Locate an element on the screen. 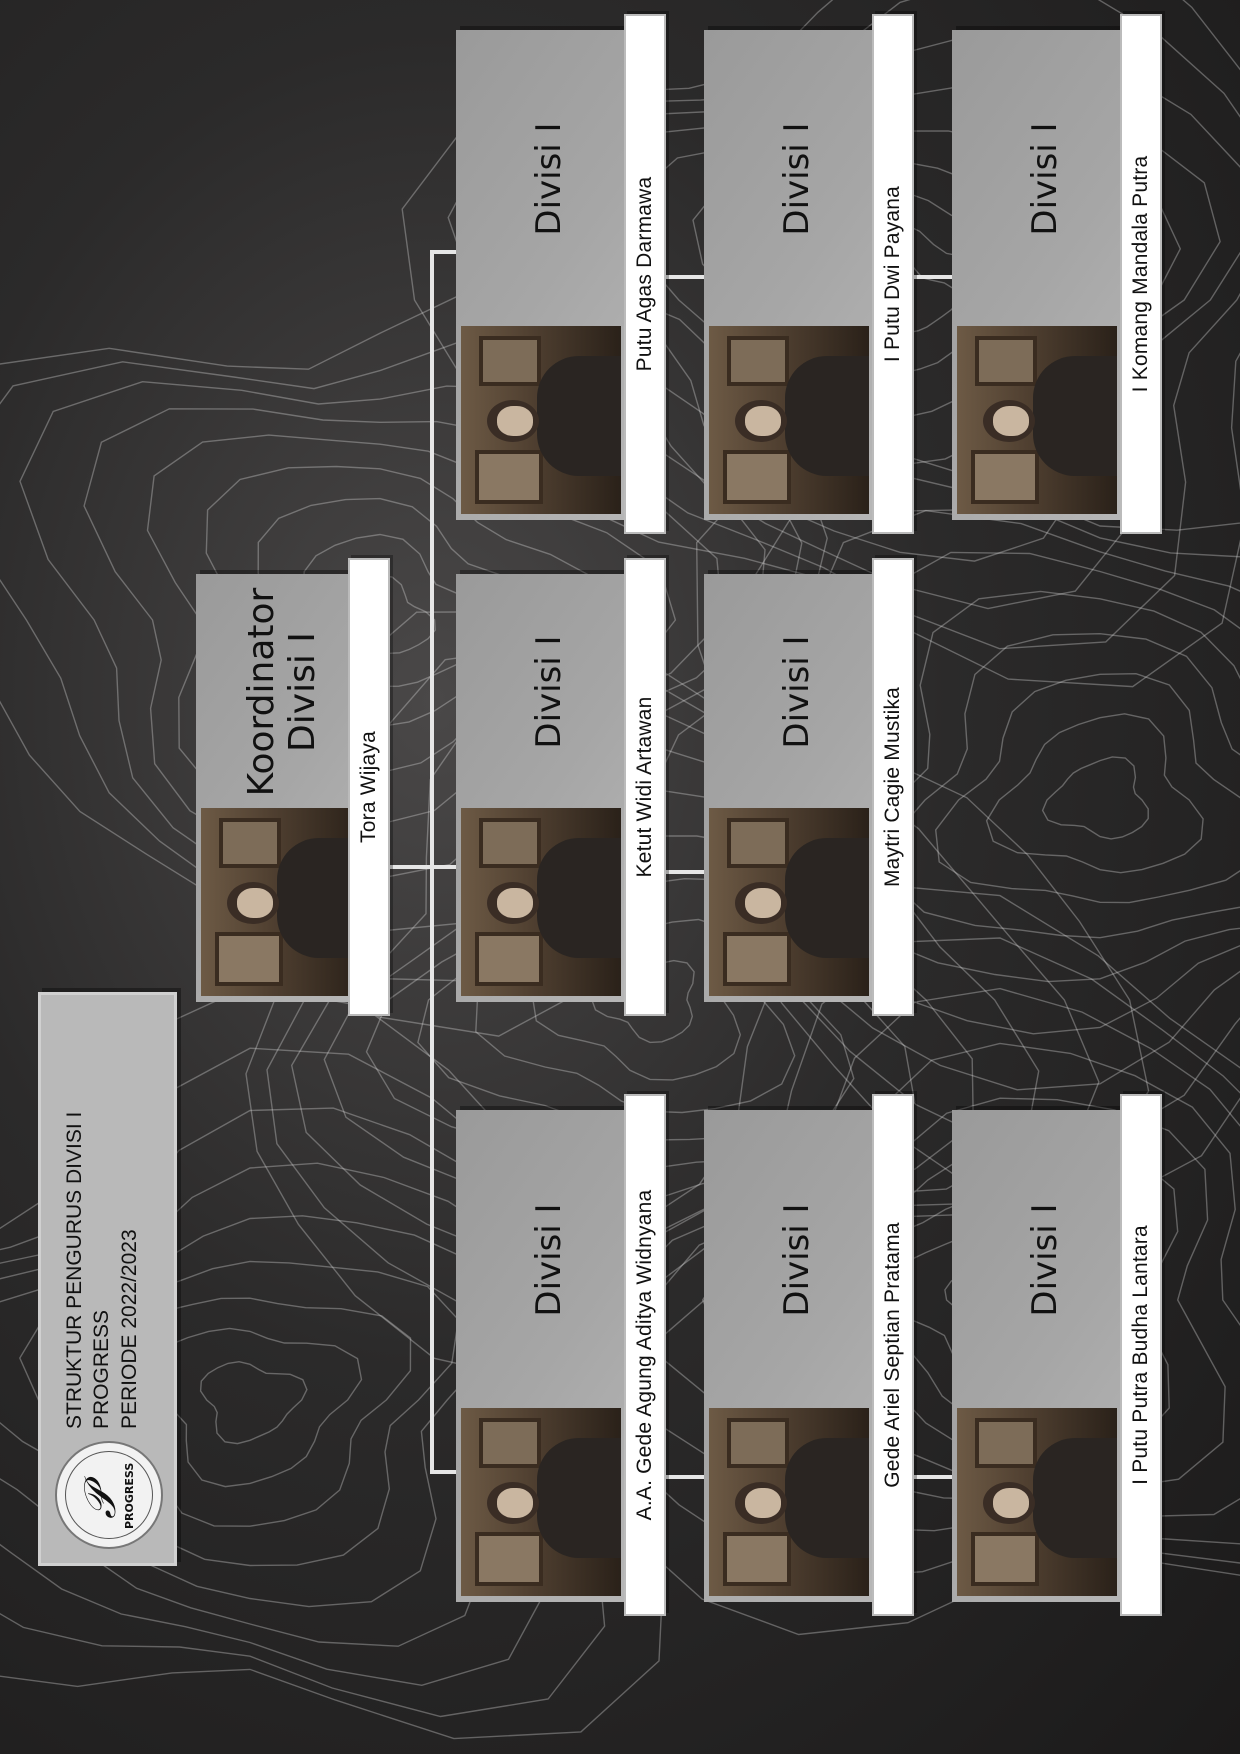 The height and width of the screenshot is (1754, 1240). member-name: I Komang Mandala Putra is located at coordinates (1141, 274).